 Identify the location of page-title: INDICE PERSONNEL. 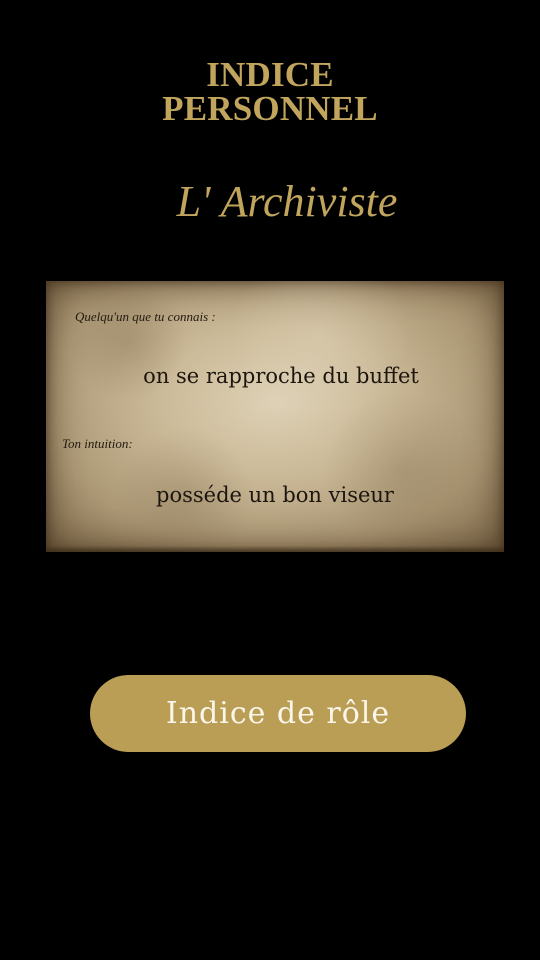
(270, 91).